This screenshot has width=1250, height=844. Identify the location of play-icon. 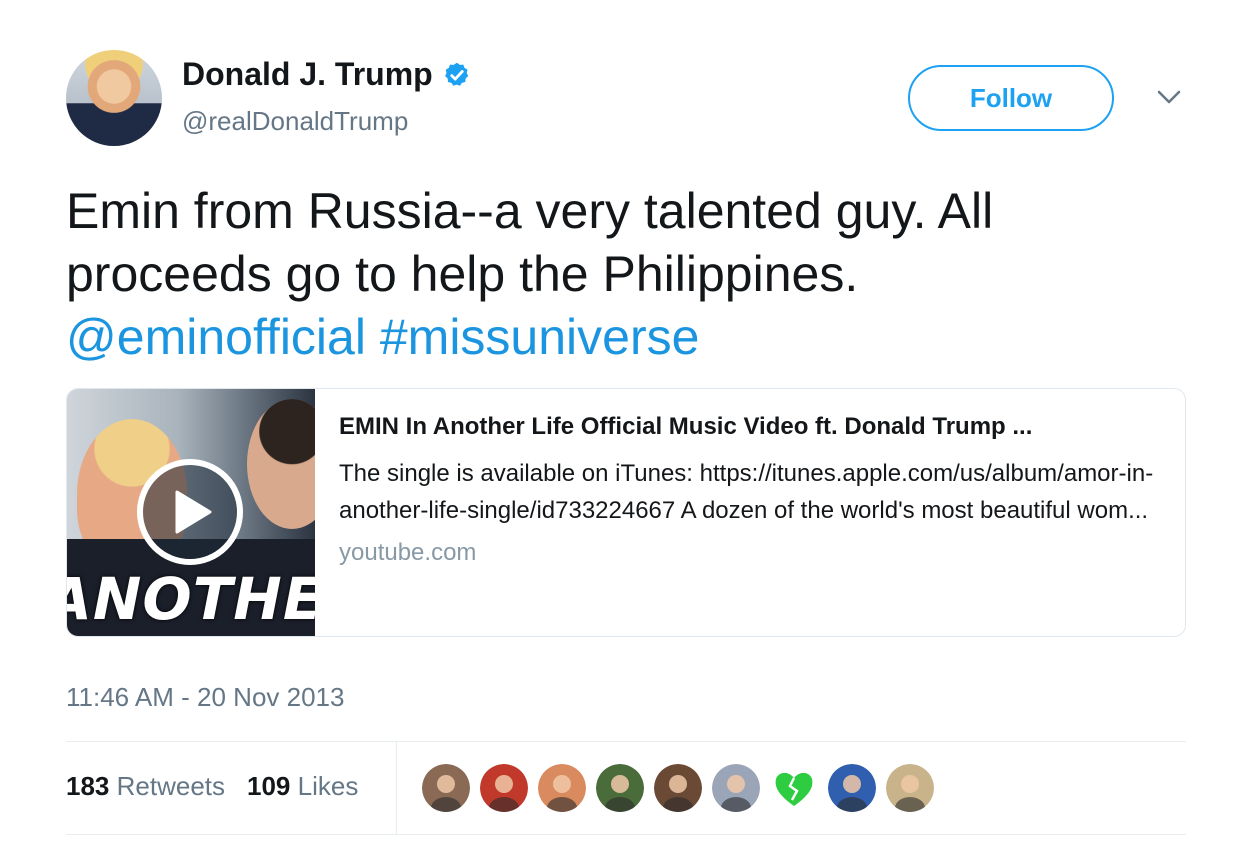
(190, 512).